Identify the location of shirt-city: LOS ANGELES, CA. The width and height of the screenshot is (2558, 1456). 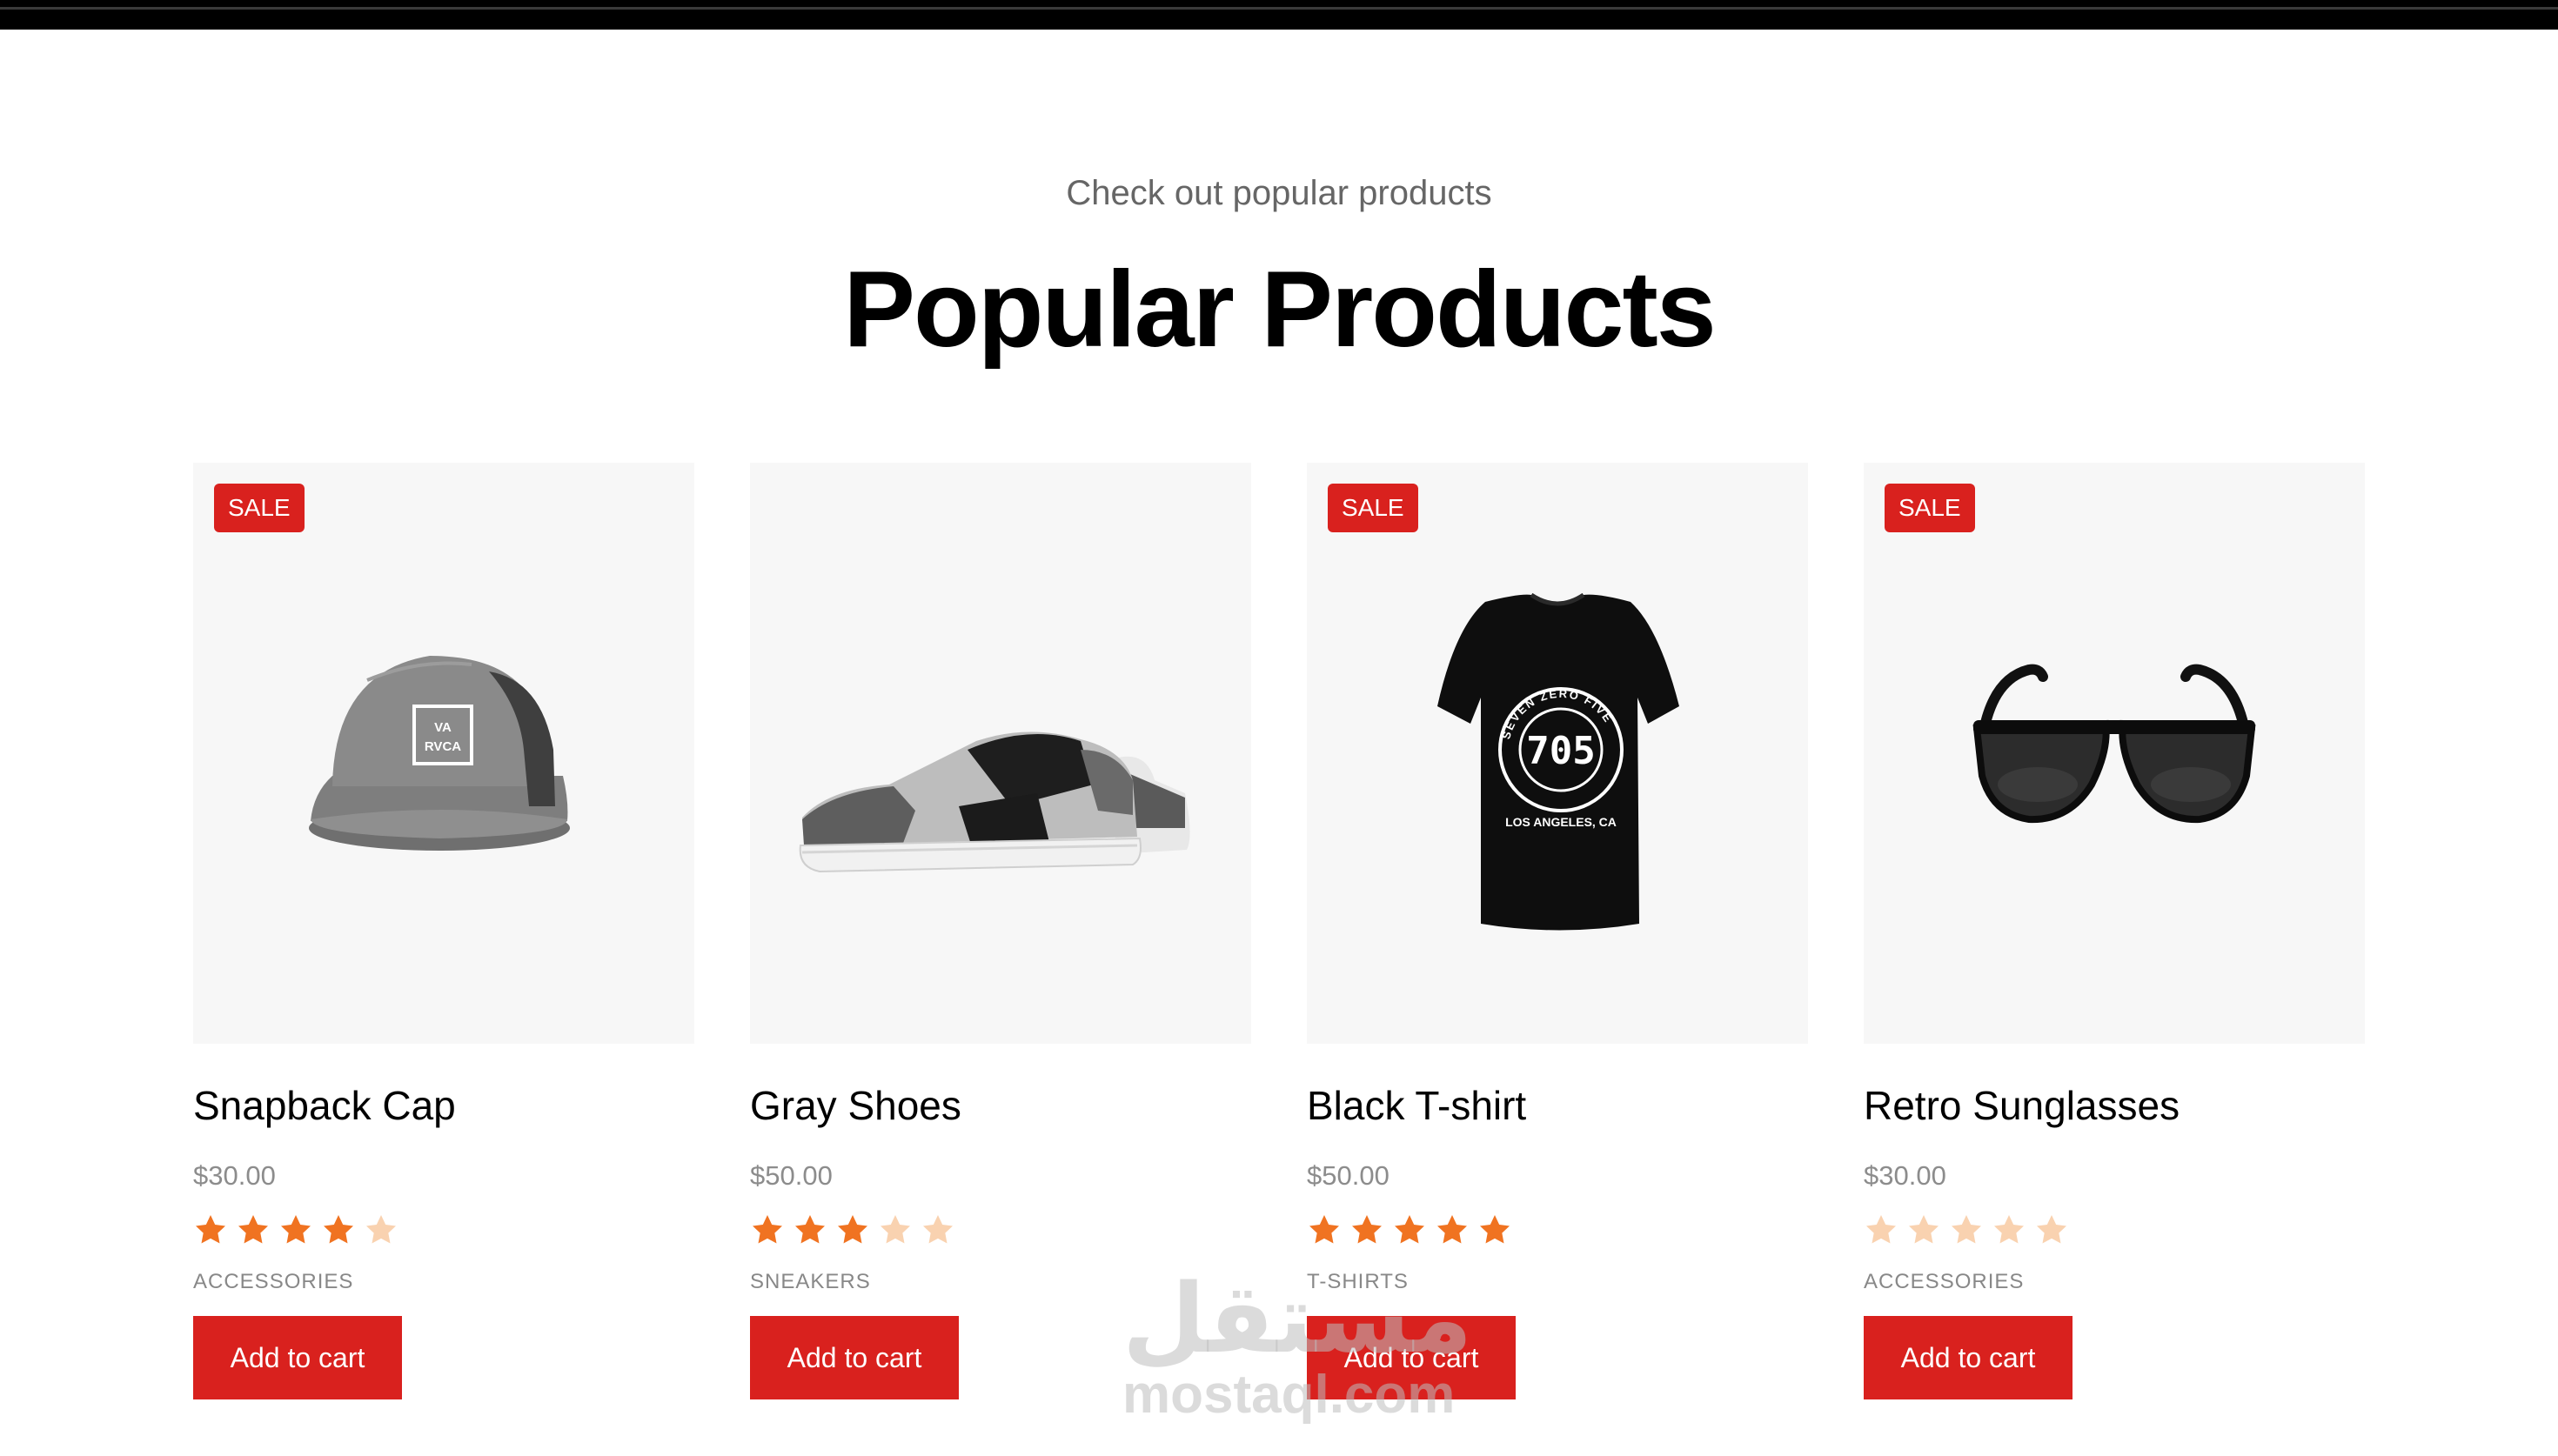
(1561, 822).